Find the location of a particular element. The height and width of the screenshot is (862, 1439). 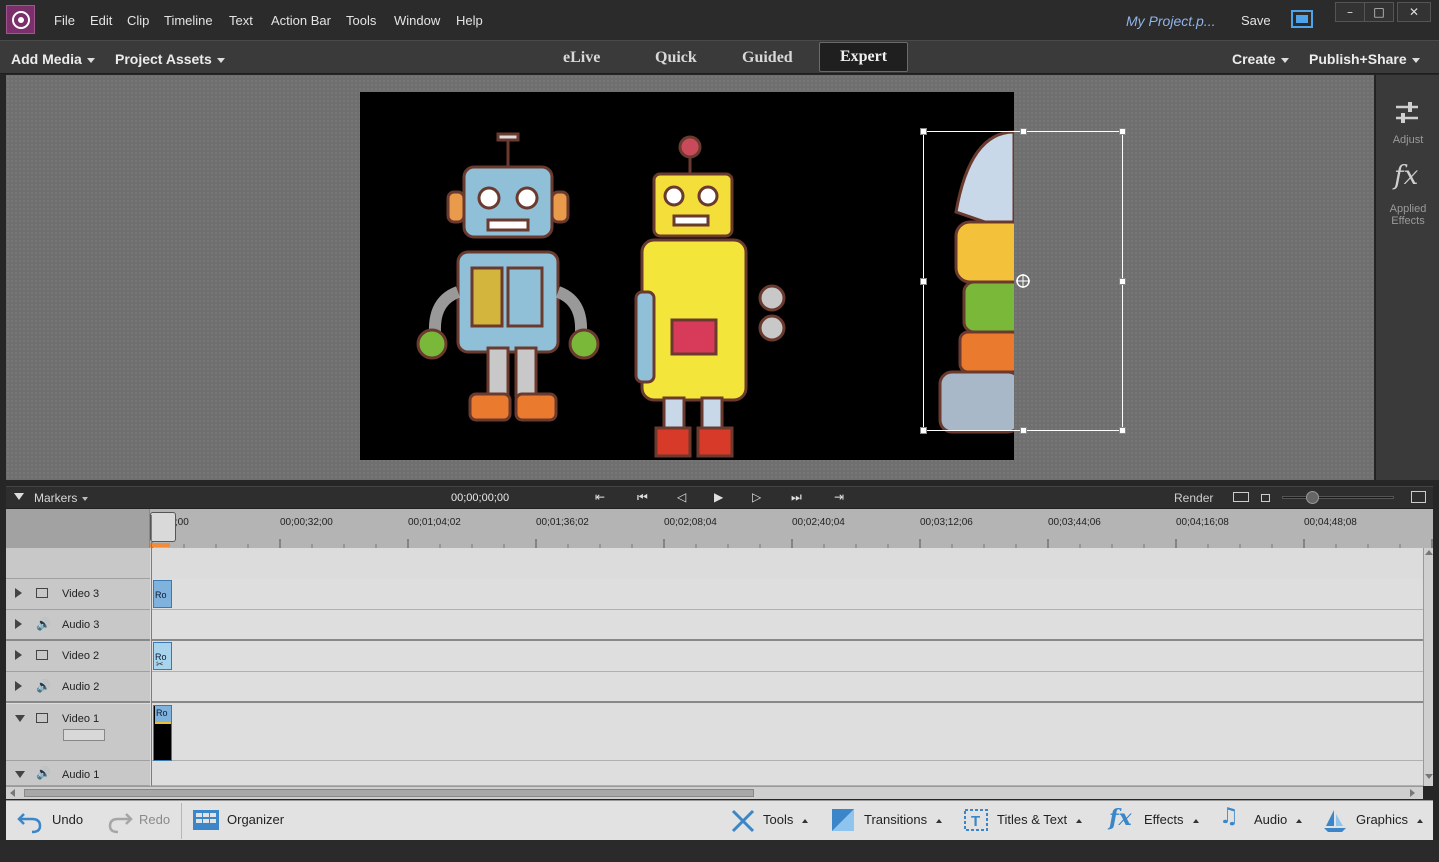

publish-share-menu: Publish+Share is located at coordinates (1364, 59).